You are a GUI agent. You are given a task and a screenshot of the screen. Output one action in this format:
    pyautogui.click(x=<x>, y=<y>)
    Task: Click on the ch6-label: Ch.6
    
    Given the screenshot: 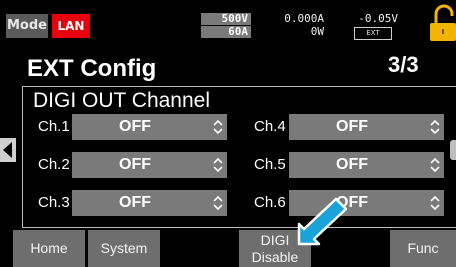 What is the action you would take?
    pyautogui.click(x=270, y=202)
    